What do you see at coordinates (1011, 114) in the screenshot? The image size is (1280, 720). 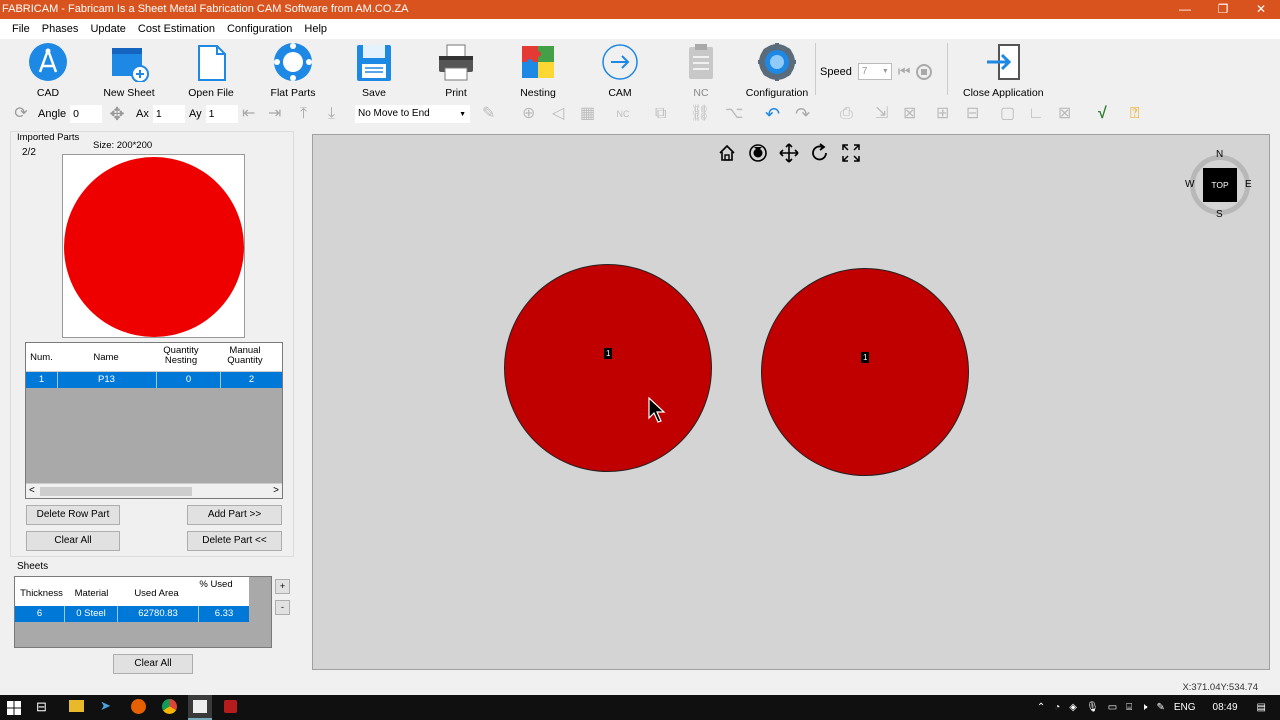 I see `frame-icon: ▢` at bounding box center [1011, 114].